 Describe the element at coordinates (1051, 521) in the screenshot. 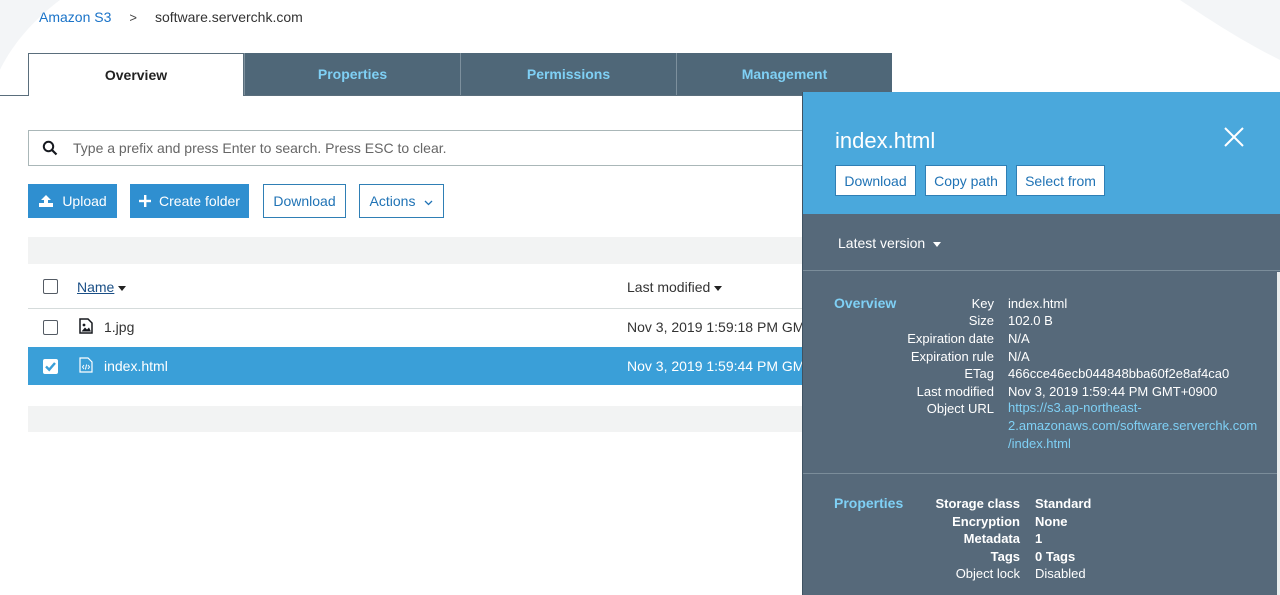

I see `encryption-value: None` at that location.